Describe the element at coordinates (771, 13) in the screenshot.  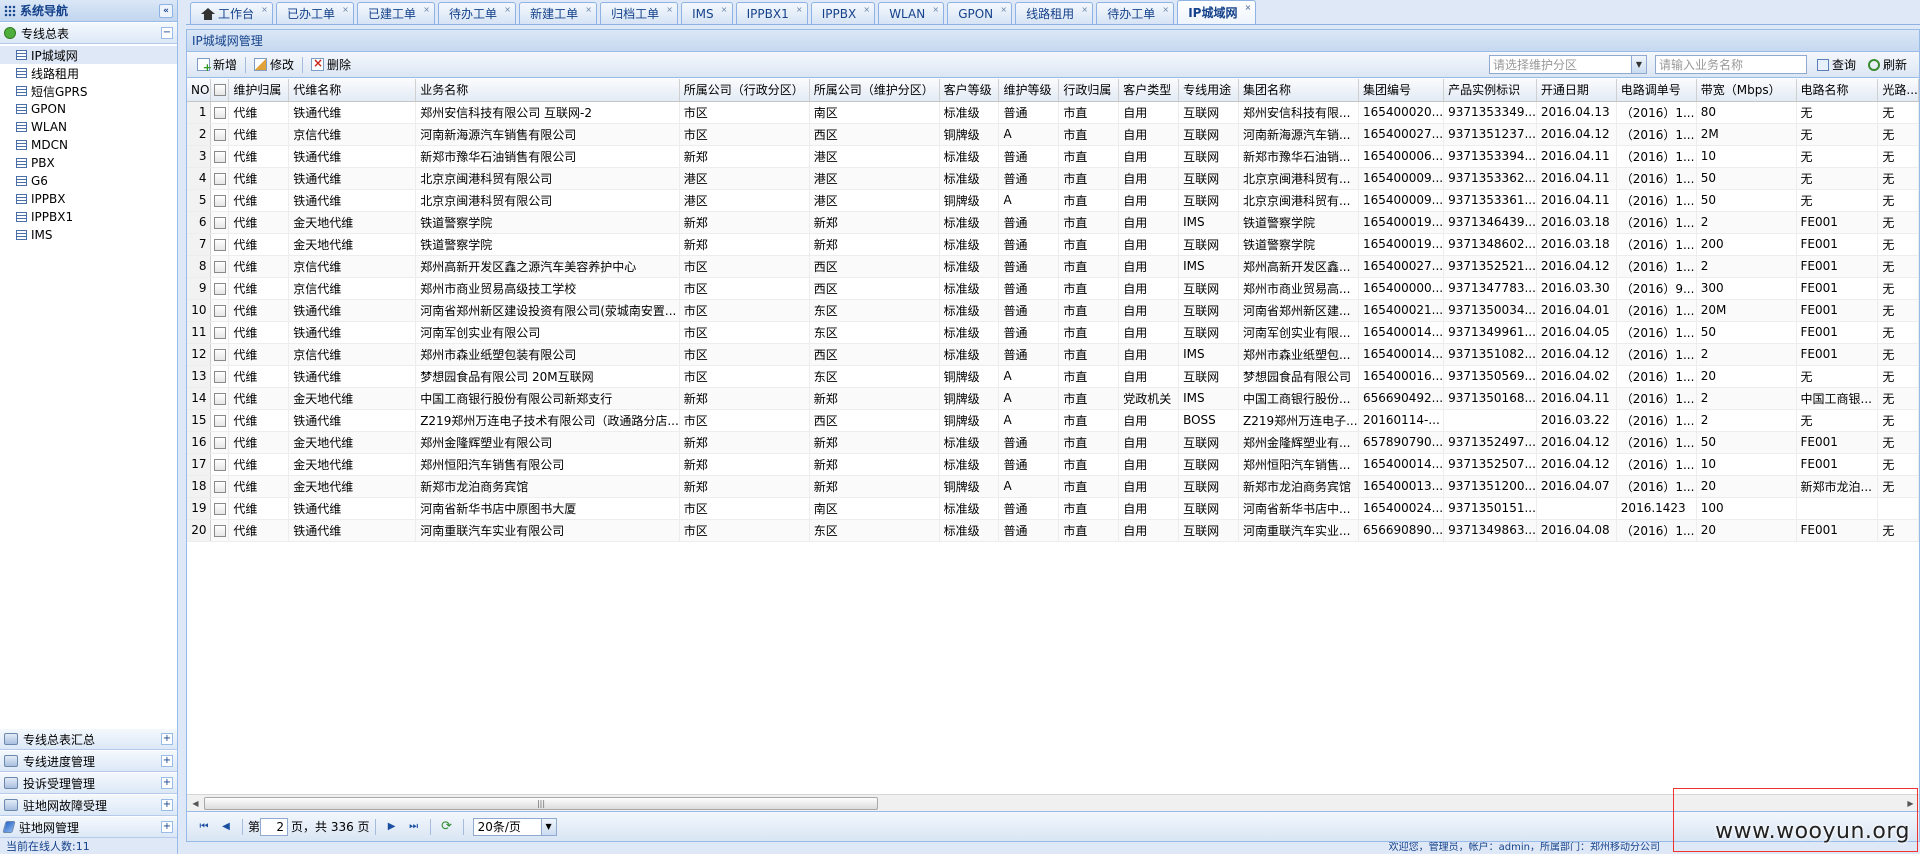
I see `tab: IPPBX1 ×` at that location.